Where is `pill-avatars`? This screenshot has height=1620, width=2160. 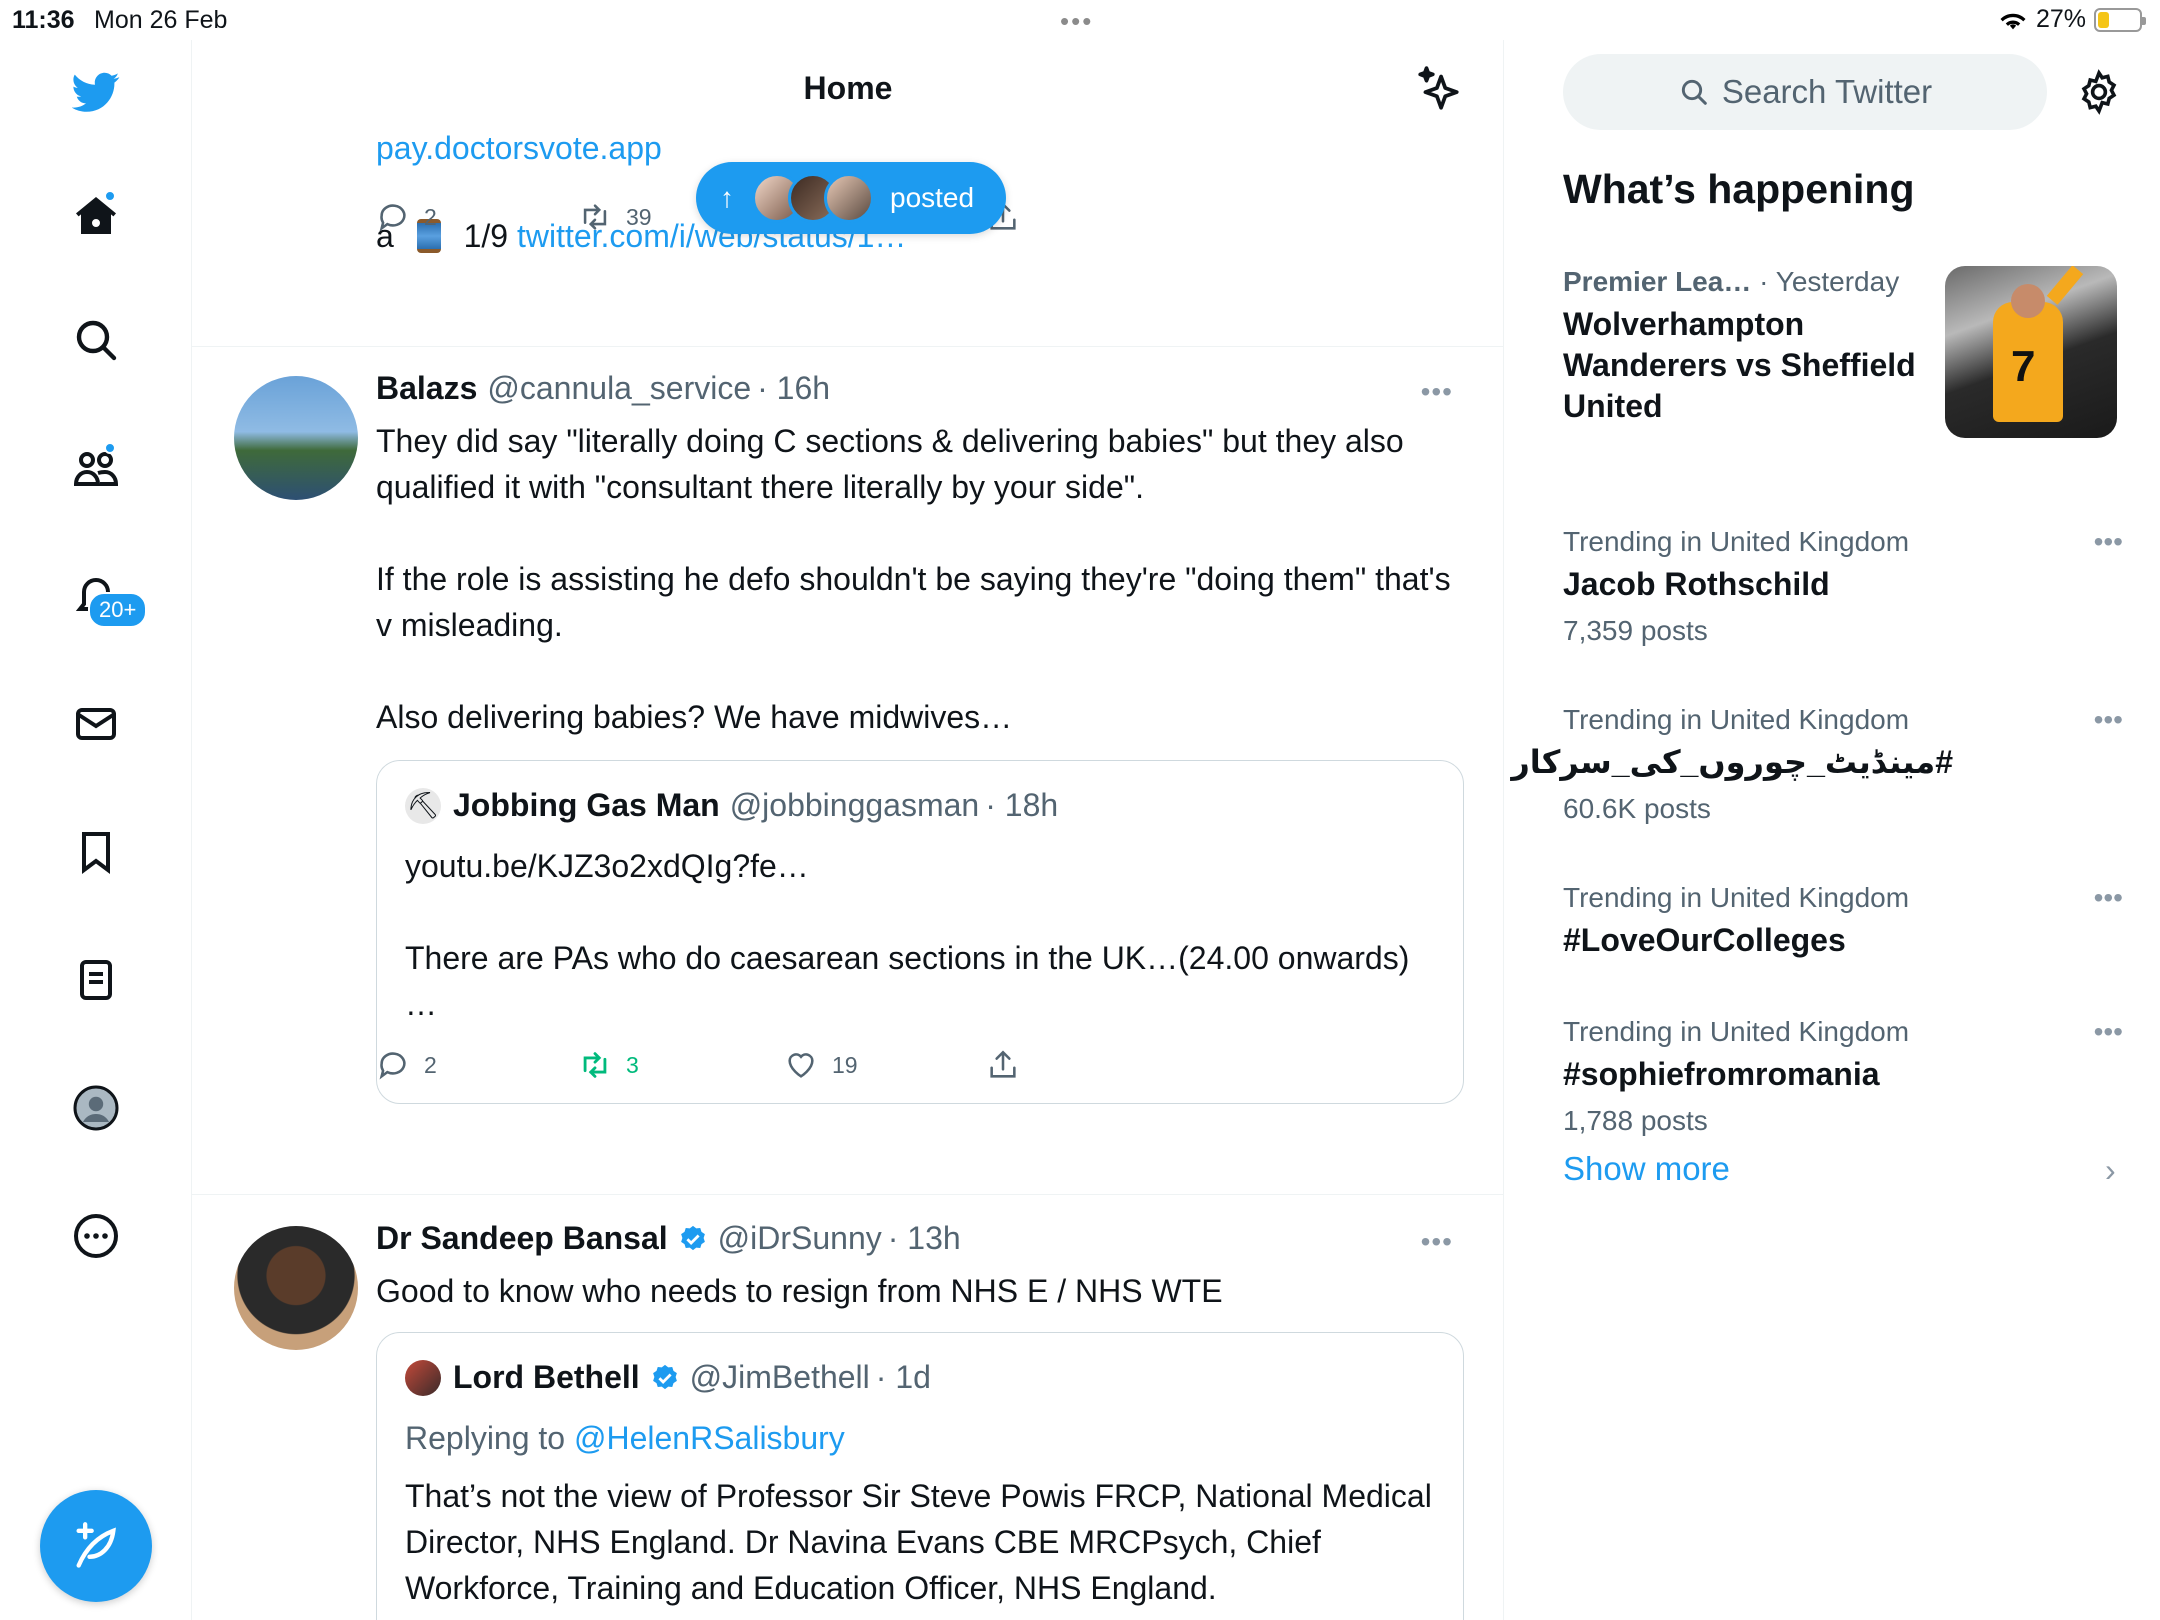
pill-avatars is located at coordinates (813, 198).